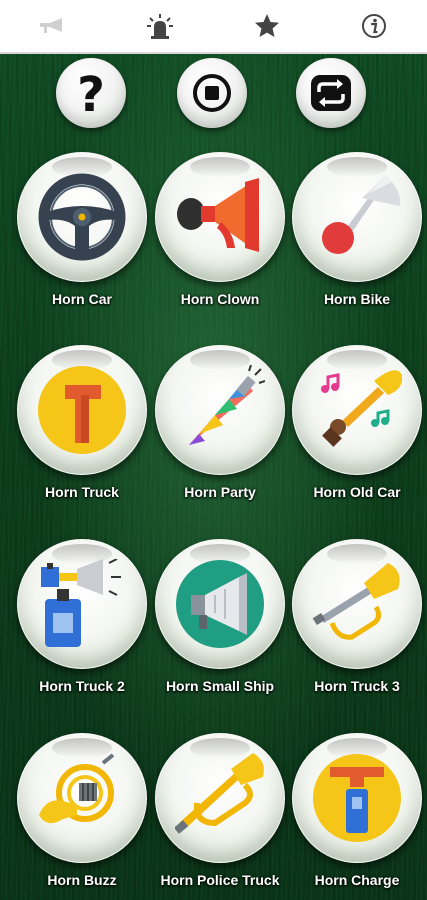 The image size is (427, 900). I want to click on stop-button, so click(212, 93).